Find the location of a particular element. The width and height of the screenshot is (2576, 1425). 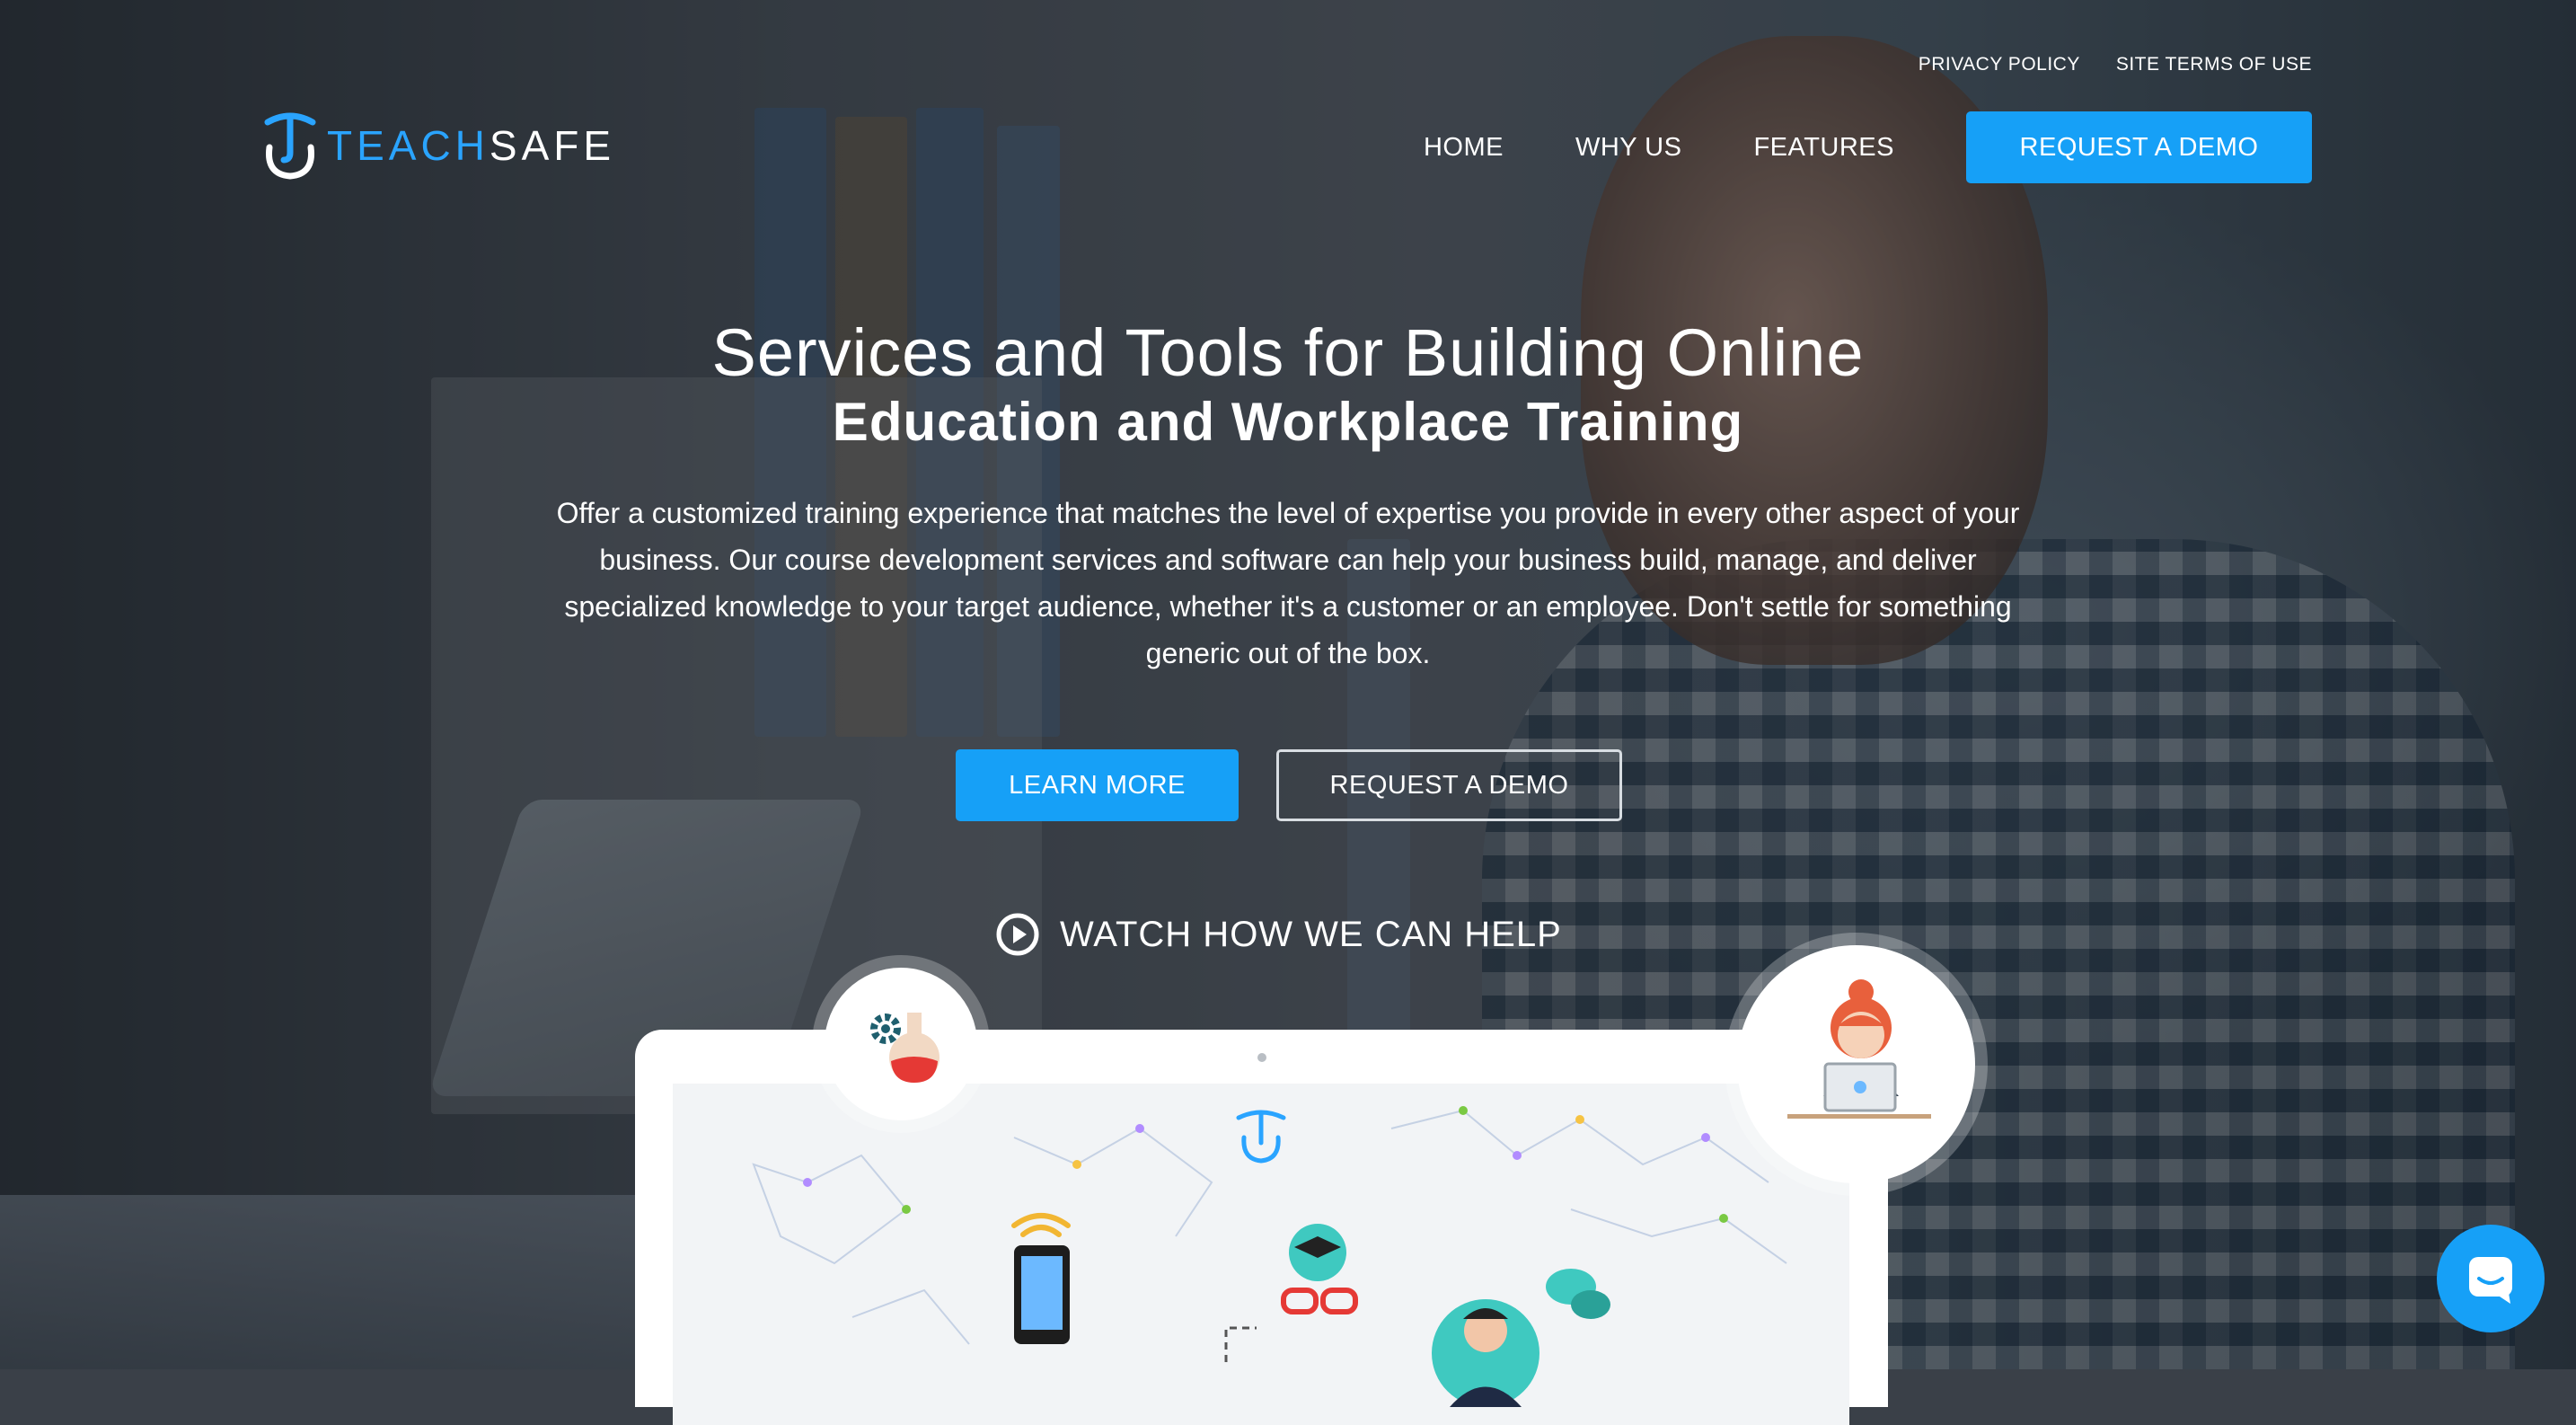

logo-wordmark: TEACHSAFE is located at coordinates (471, 145).